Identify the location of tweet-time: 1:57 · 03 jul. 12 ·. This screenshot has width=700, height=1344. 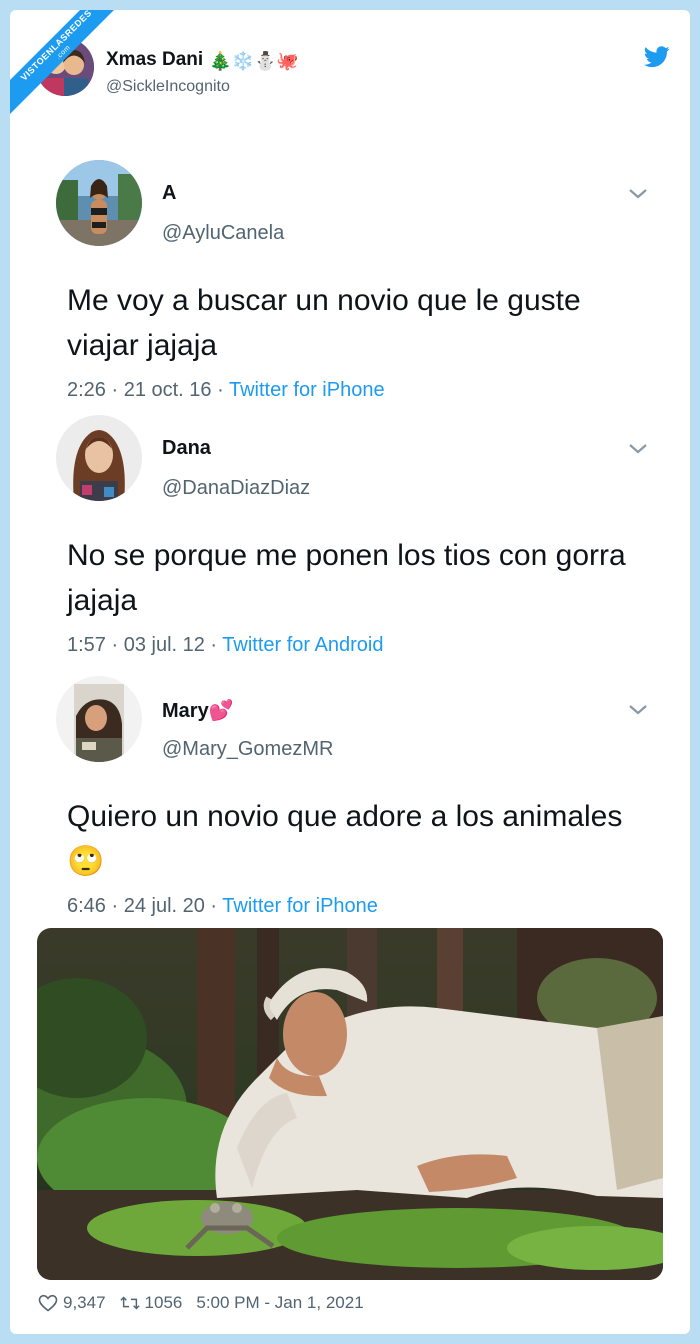
(144, 645).